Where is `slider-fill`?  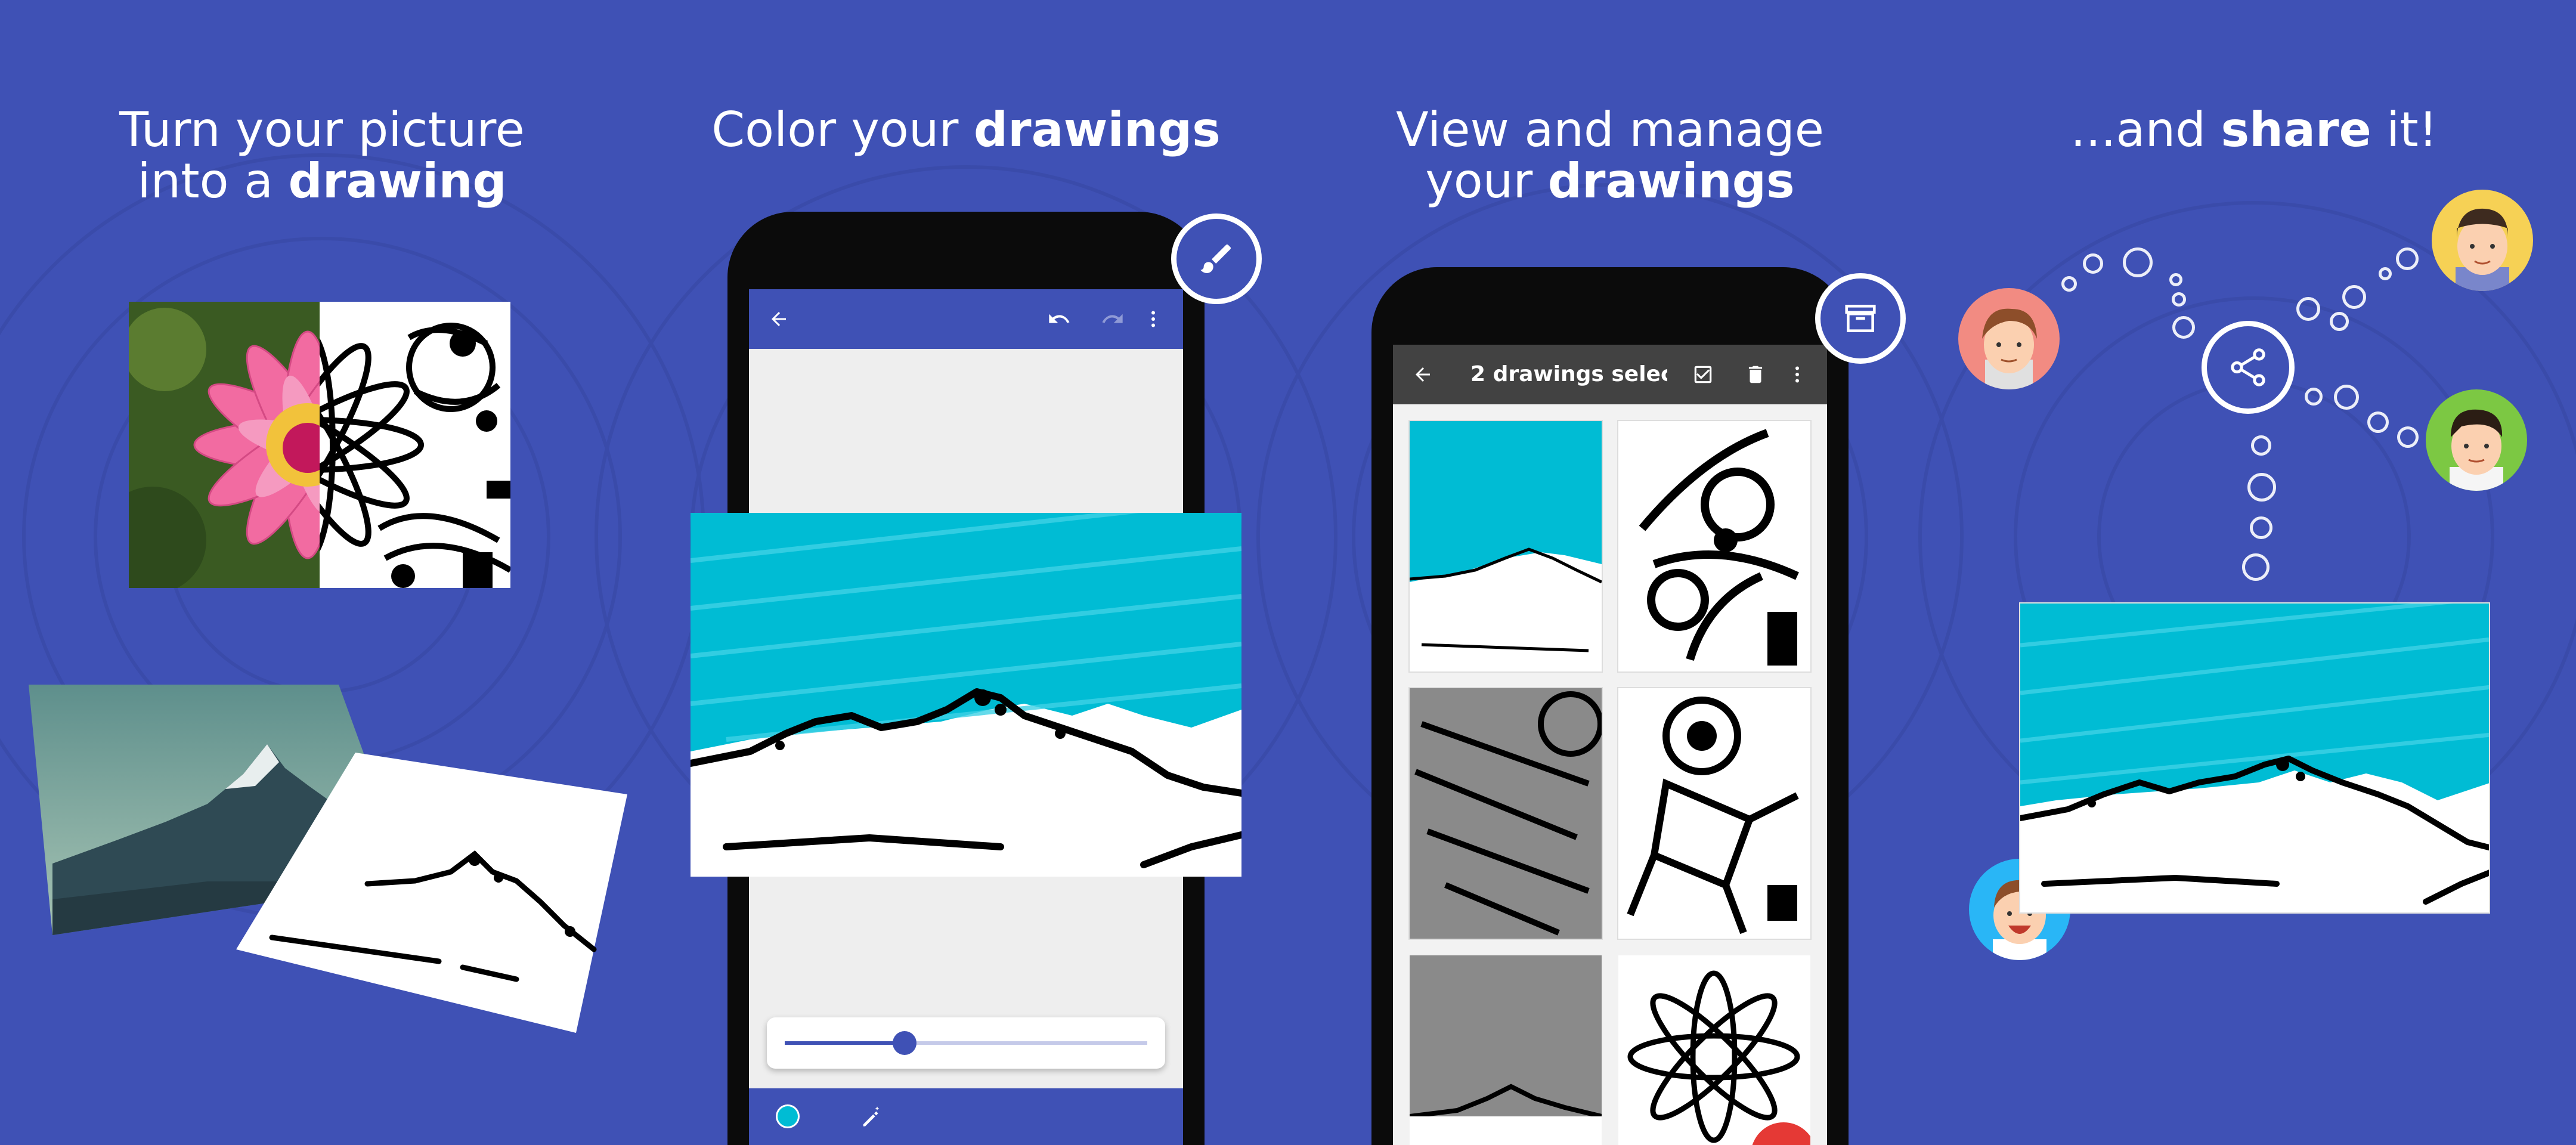 slider-fill is located at coordinates (845, 1043).